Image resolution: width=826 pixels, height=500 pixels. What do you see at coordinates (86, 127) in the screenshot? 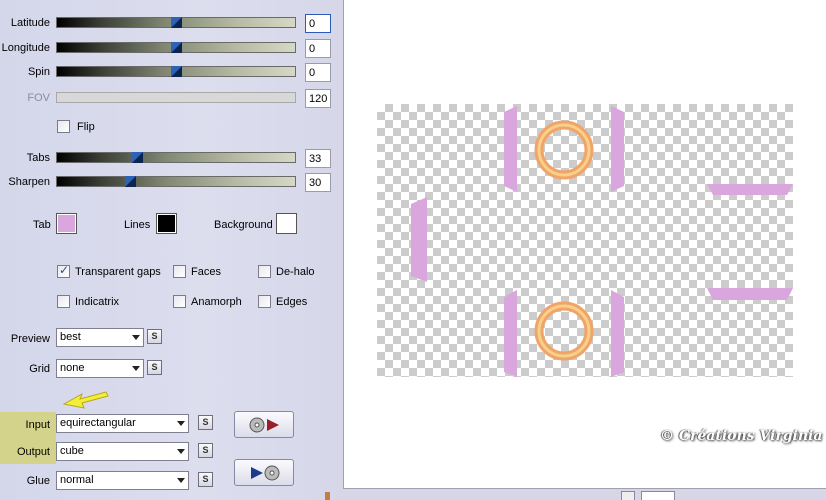
I see `flip-label: Flip` at bounding box center [86, 127].